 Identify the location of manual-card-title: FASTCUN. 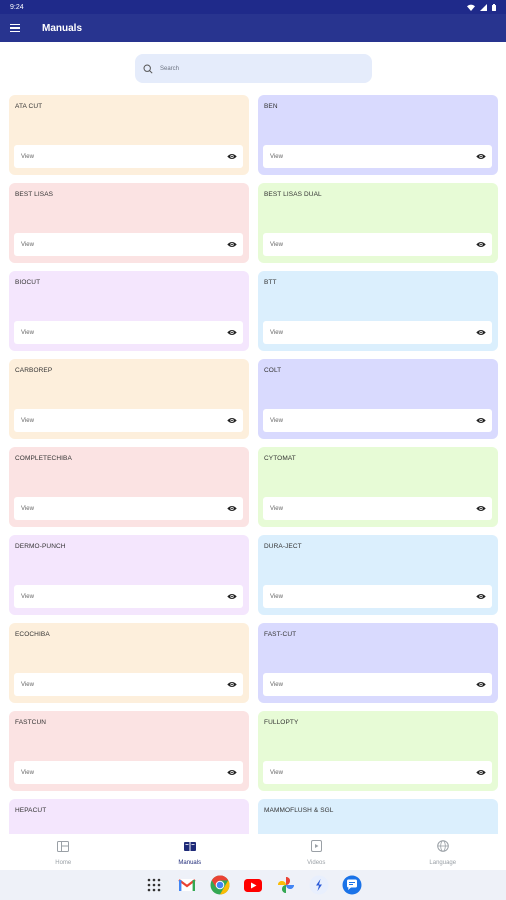
(31, 722).